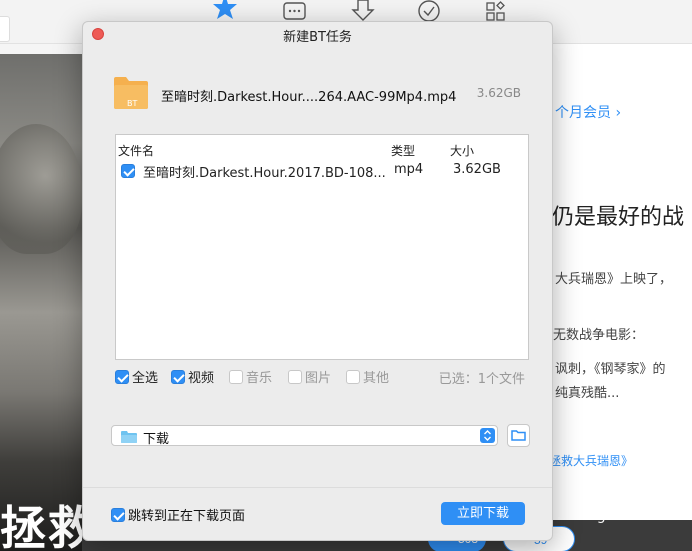  What do you see at coordinates (304, 436) in the screenshot?
I see `save-location-select: 下载` at bounding box center [304, 436].